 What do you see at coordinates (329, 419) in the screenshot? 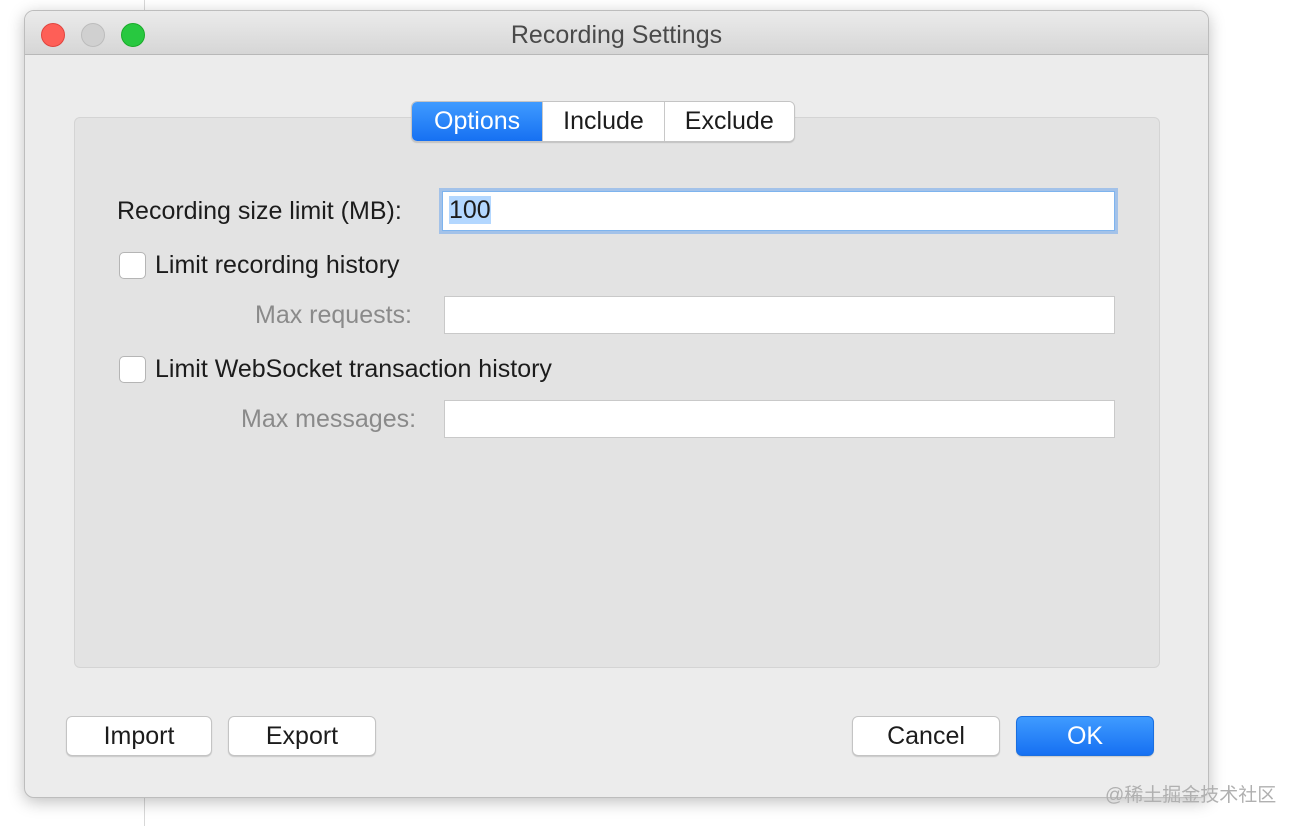
I see `max-messages-label: Max messages:` at bounding box center [329, 419].